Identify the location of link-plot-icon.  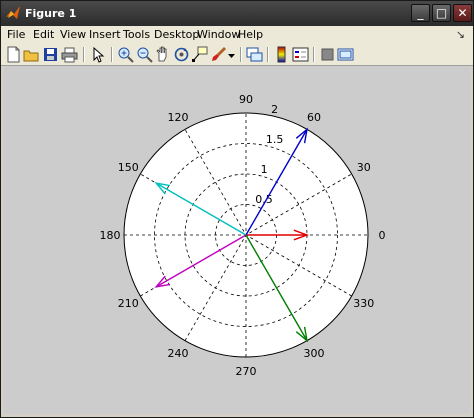
(254, 54).